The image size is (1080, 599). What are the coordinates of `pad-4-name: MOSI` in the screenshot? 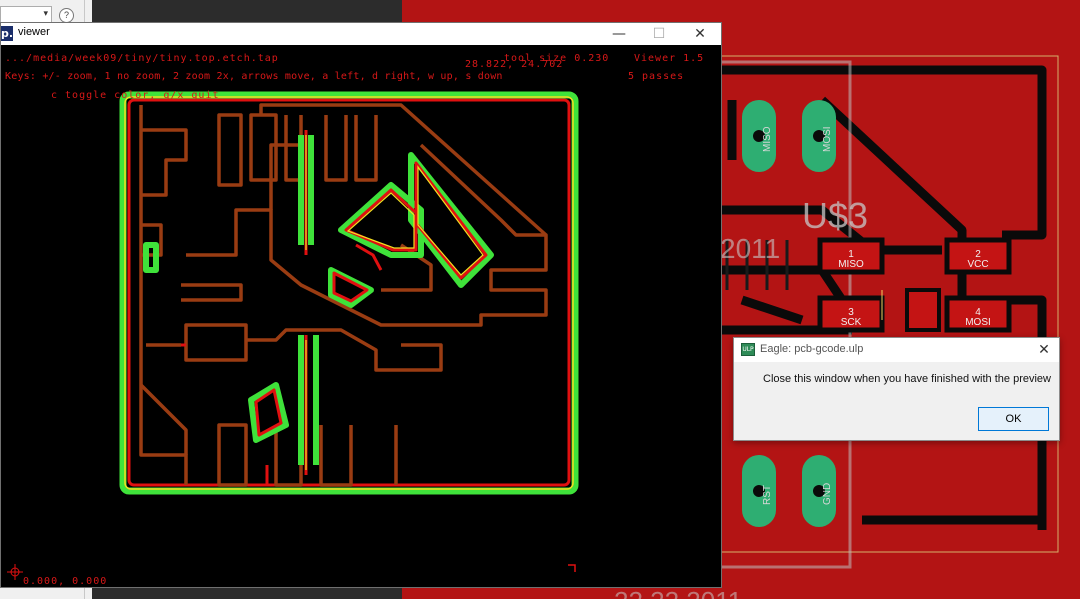 It's located at (978, 322).